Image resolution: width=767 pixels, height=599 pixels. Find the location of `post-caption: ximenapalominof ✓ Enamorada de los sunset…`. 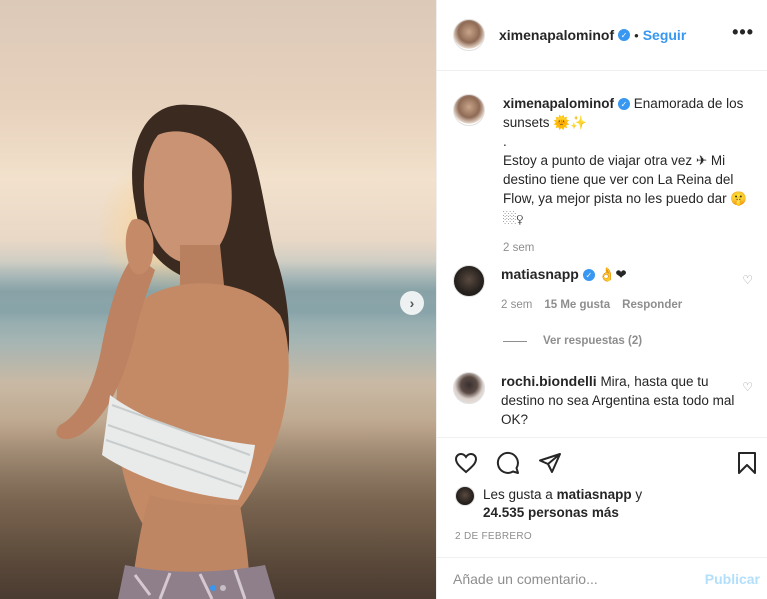

post-caption: ximenapalominof ✓ Enamorada de los sunset… is located at coordinates (603, 176).